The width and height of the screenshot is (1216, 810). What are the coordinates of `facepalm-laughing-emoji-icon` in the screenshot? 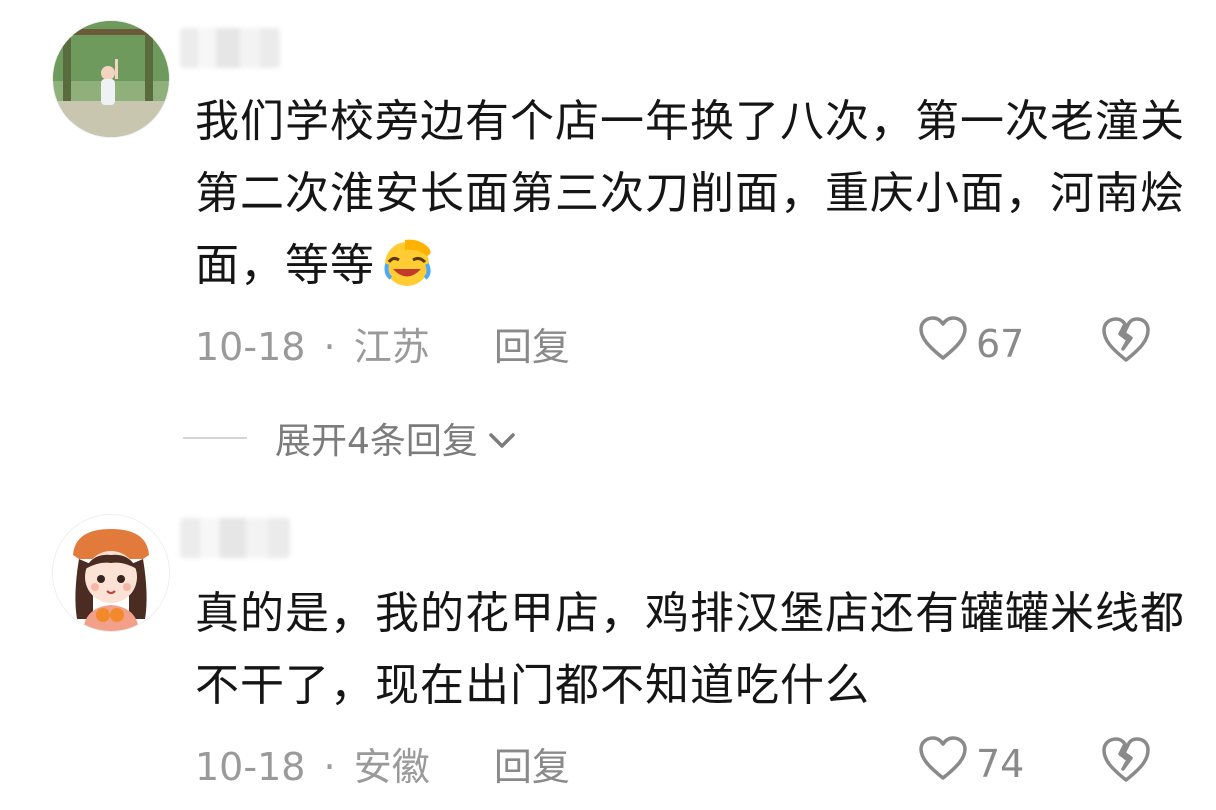 It's located at (408, 273).